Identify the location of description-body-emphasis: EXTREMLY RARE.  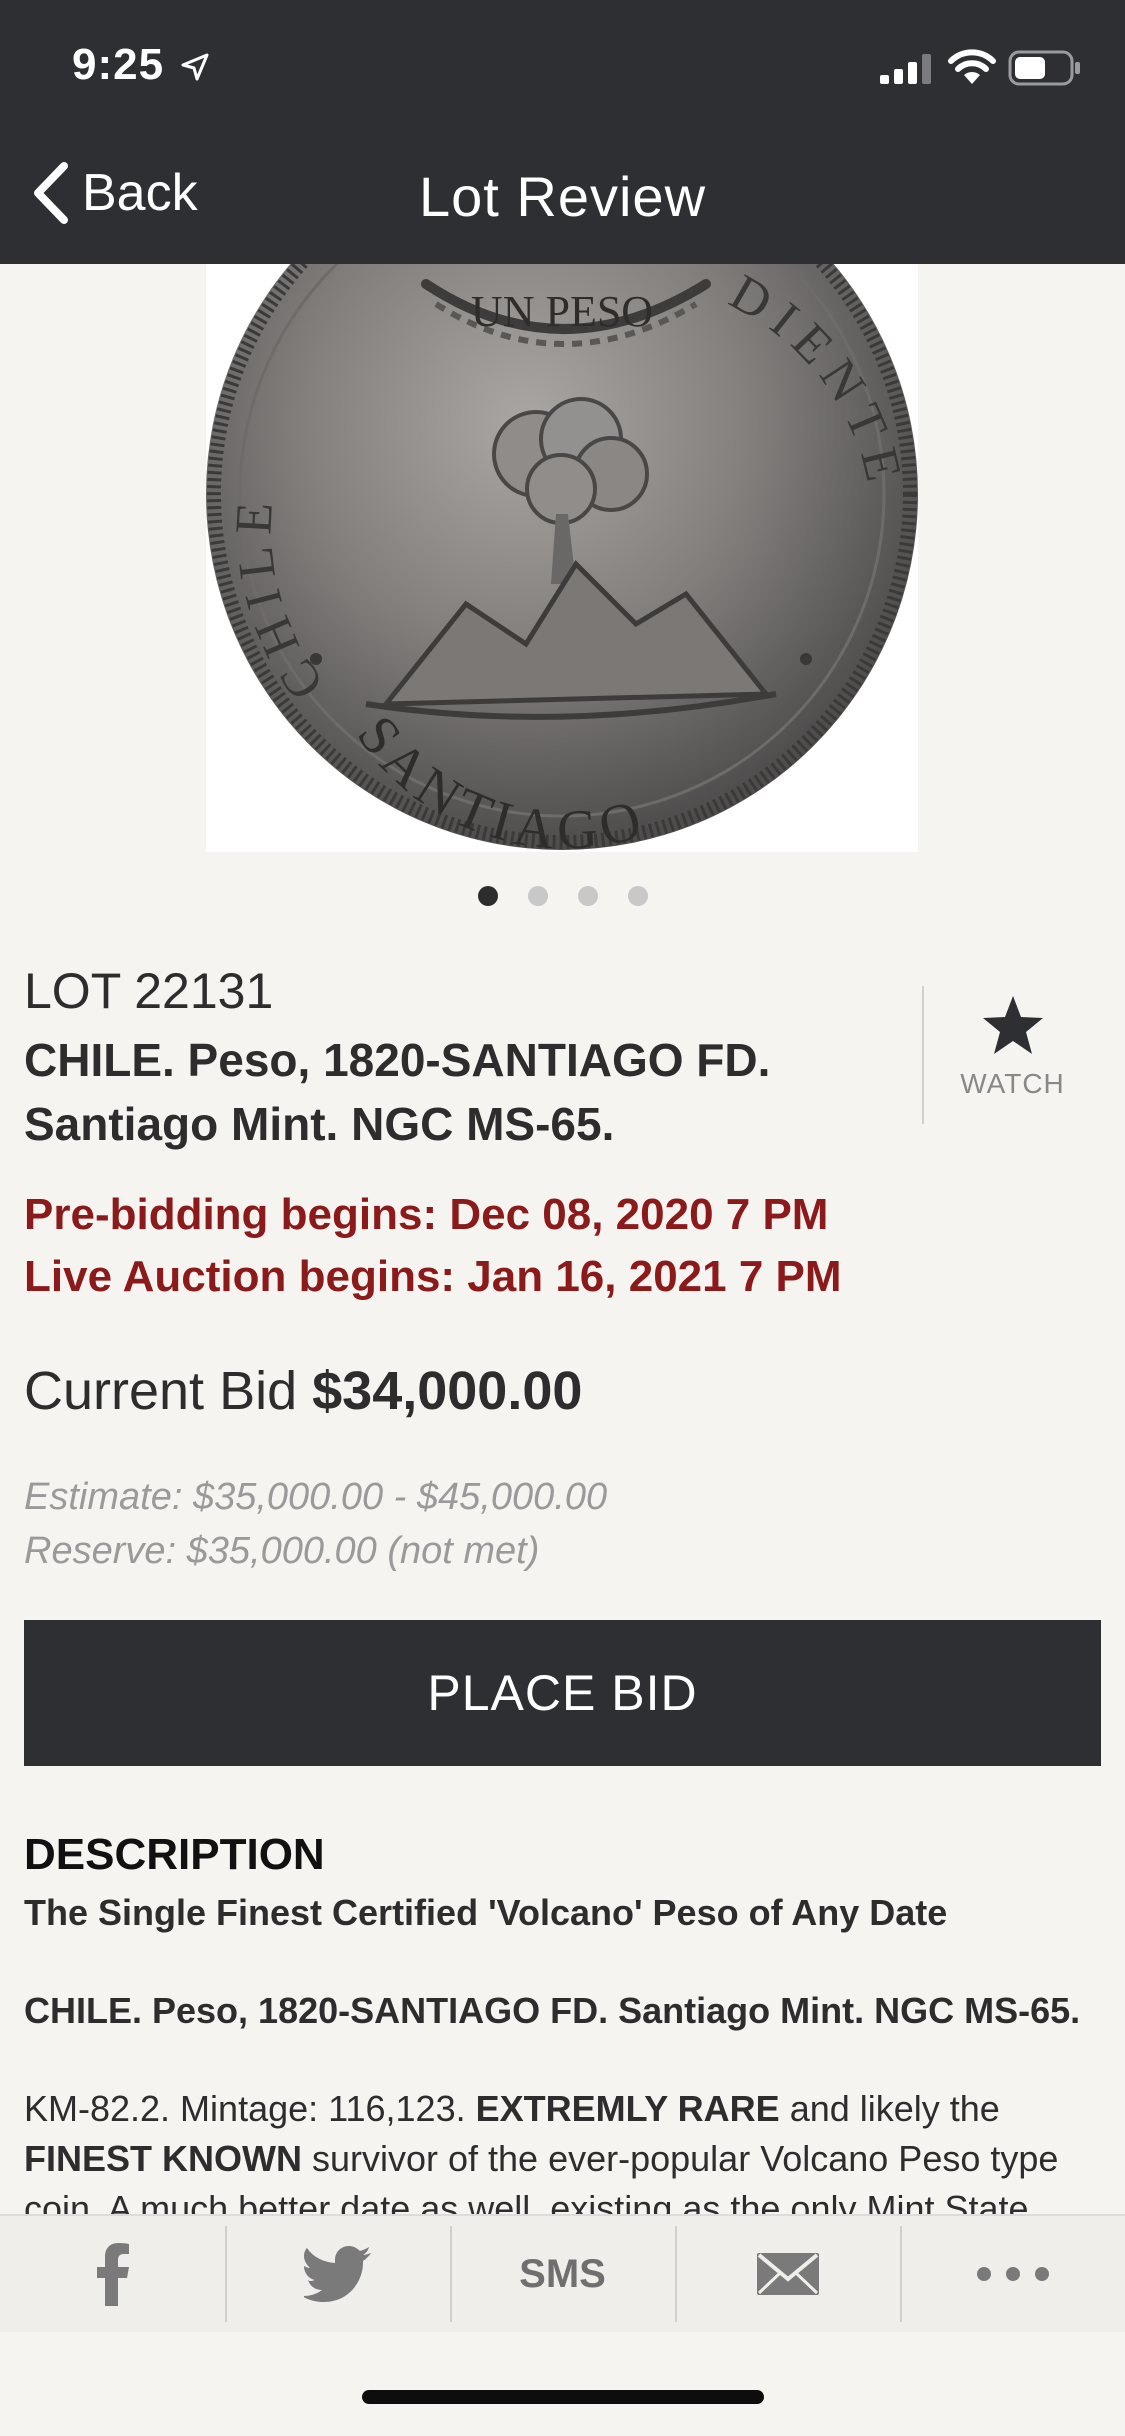
(627, 2108).